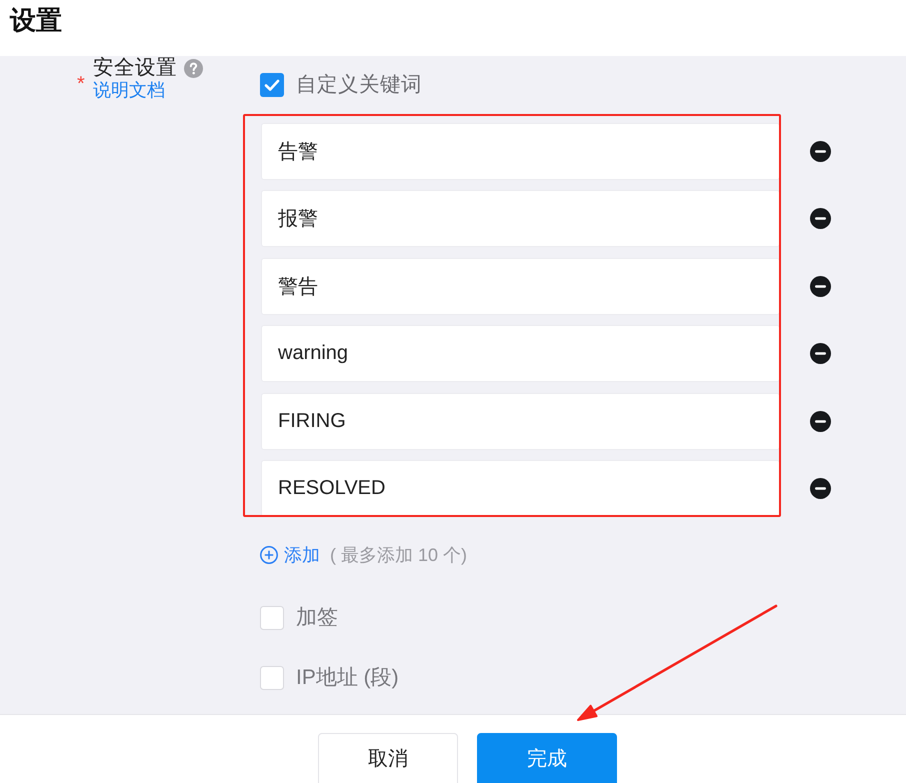 Image resolution: width=906 pixels, height=783 pixels. What do you see at coordinates (520, 353) in the screenshot?
I see `keyword-input: warning` at bounding box center [520, 353].